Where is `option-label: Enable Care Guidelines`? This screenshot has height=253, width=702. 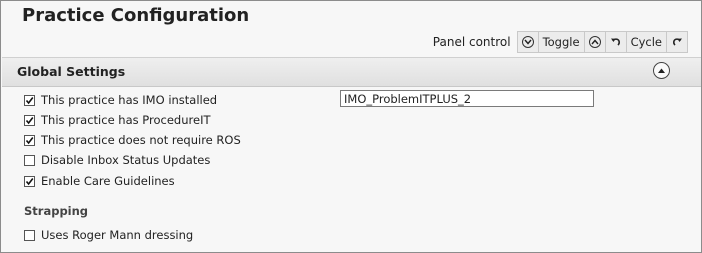 option-label: Enable Care Guidelines is located at coordinates (108, 181).